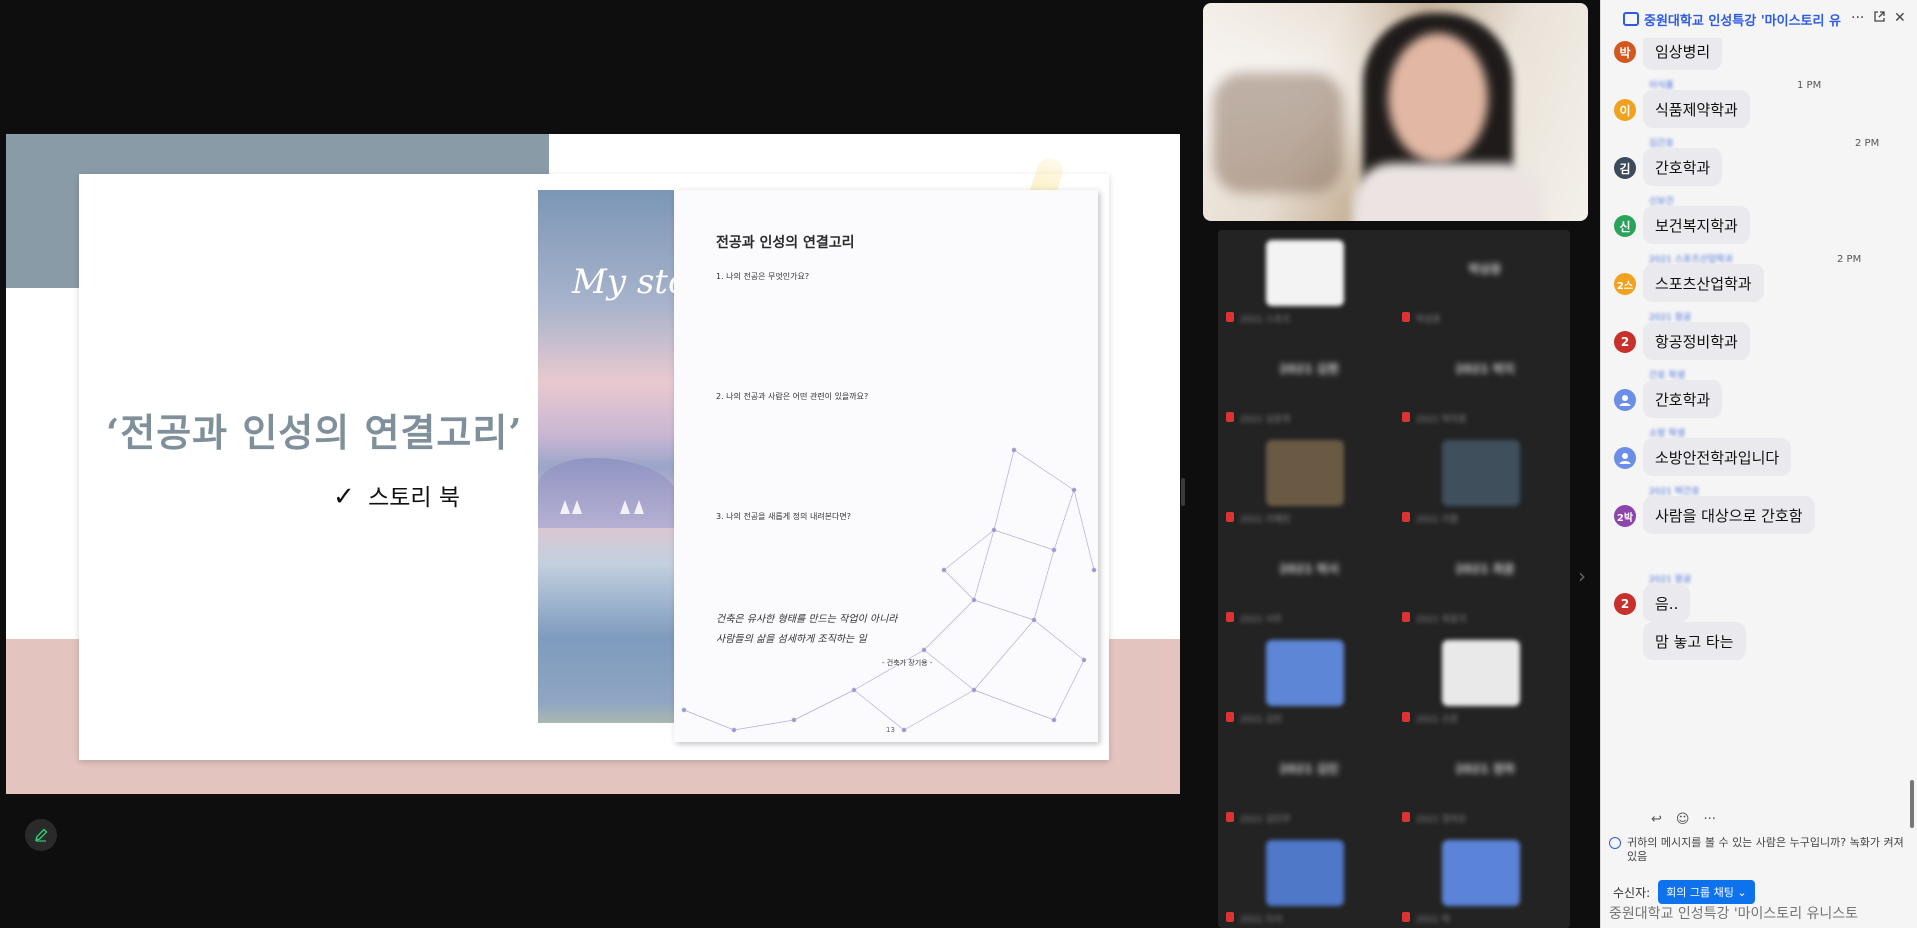 This screenshot has height=928, width=1917. What do you see at coordinates (608, 493) in the screenshot?
I see `cover-hills` at bounding box center [608, 493].